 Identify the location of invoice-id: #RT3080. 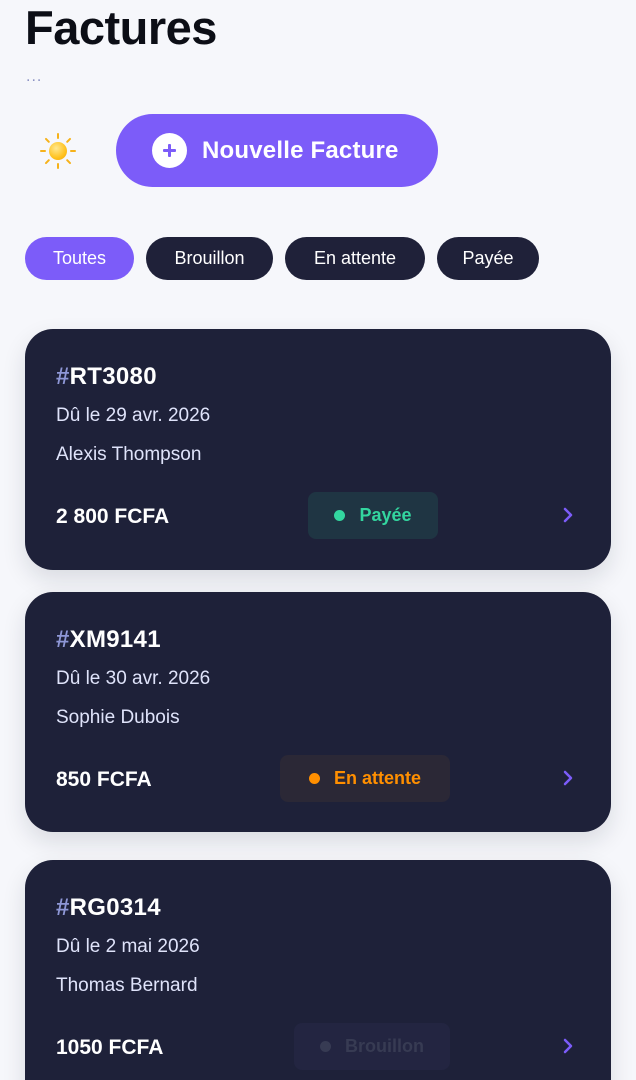
(106, 376).